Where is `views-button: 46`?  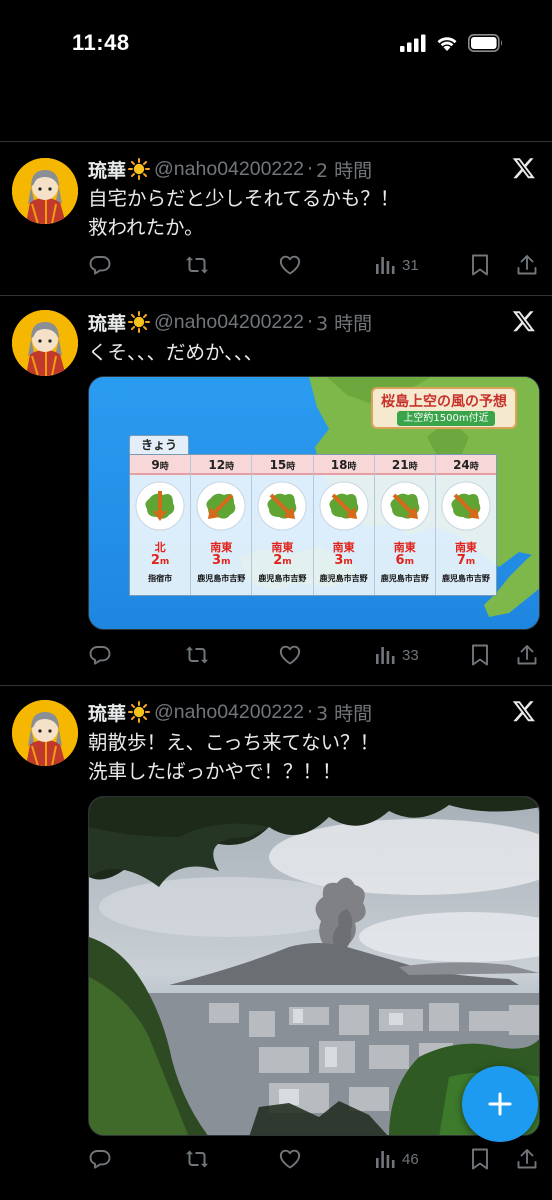
views-button: 46 is located at coordinates (396, 1159).